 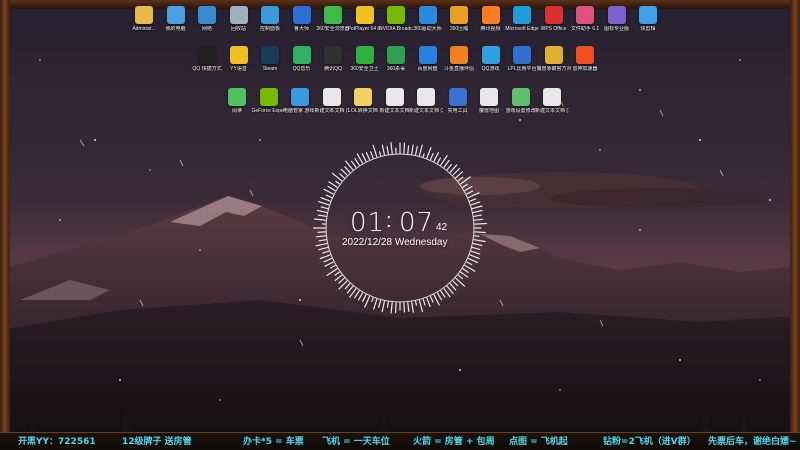 I want to click on ticker-item-map-pick: 点图 = 飞机起, so click(x=538, y=442).